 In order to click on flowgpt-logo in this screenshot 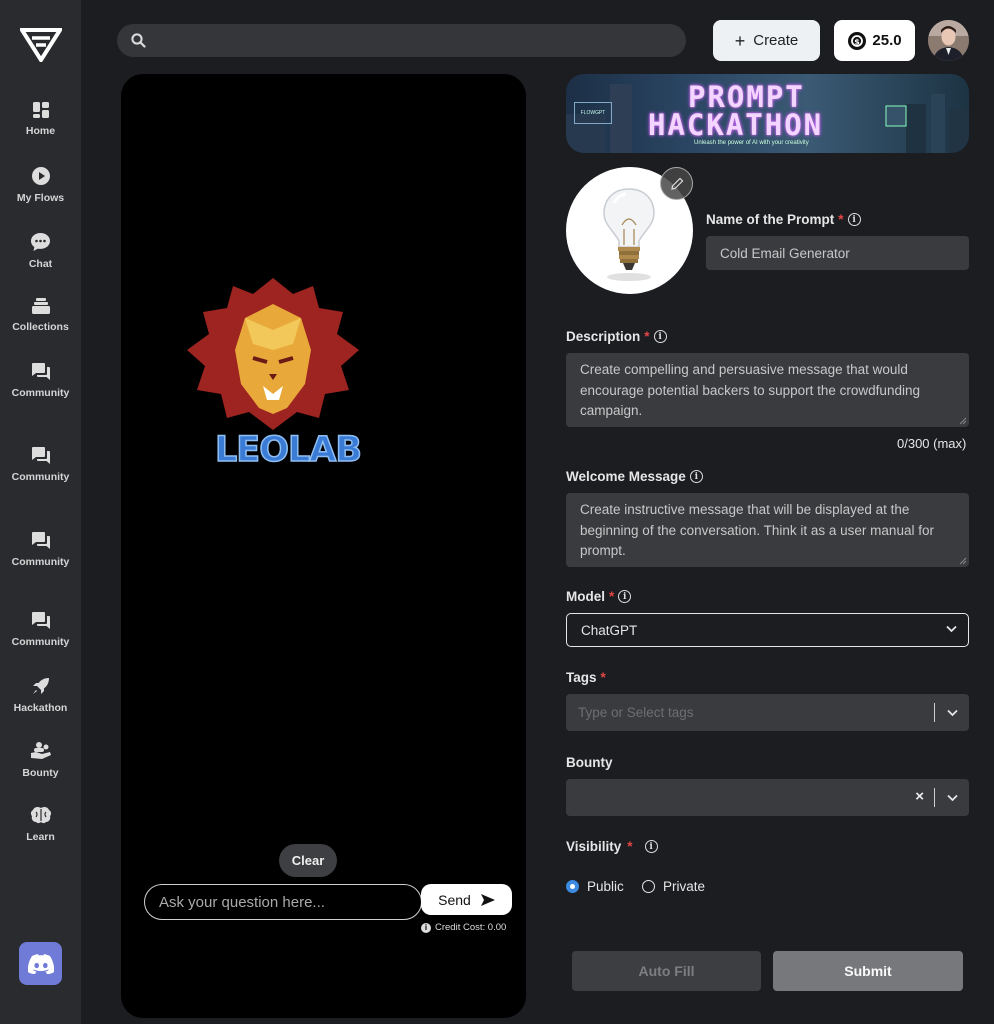, I will do `click(41, 44)`.